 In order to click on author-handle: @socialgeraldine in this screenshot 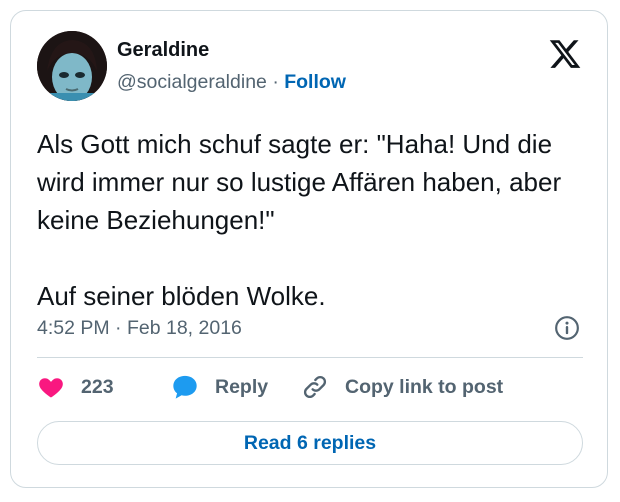, I will do `click(192, 82)`.